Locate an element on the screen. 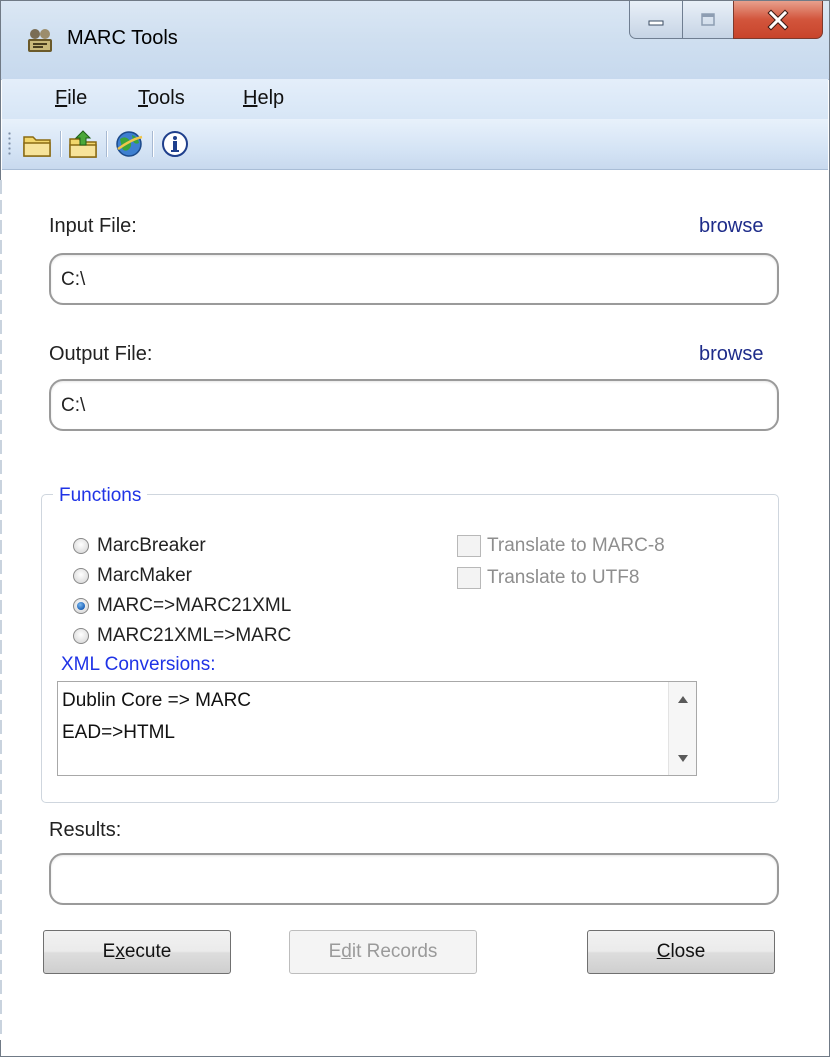 Image resolution: width=832 pixels, height=1059 pixels. maximize-button is located at coordinates (708, 20).